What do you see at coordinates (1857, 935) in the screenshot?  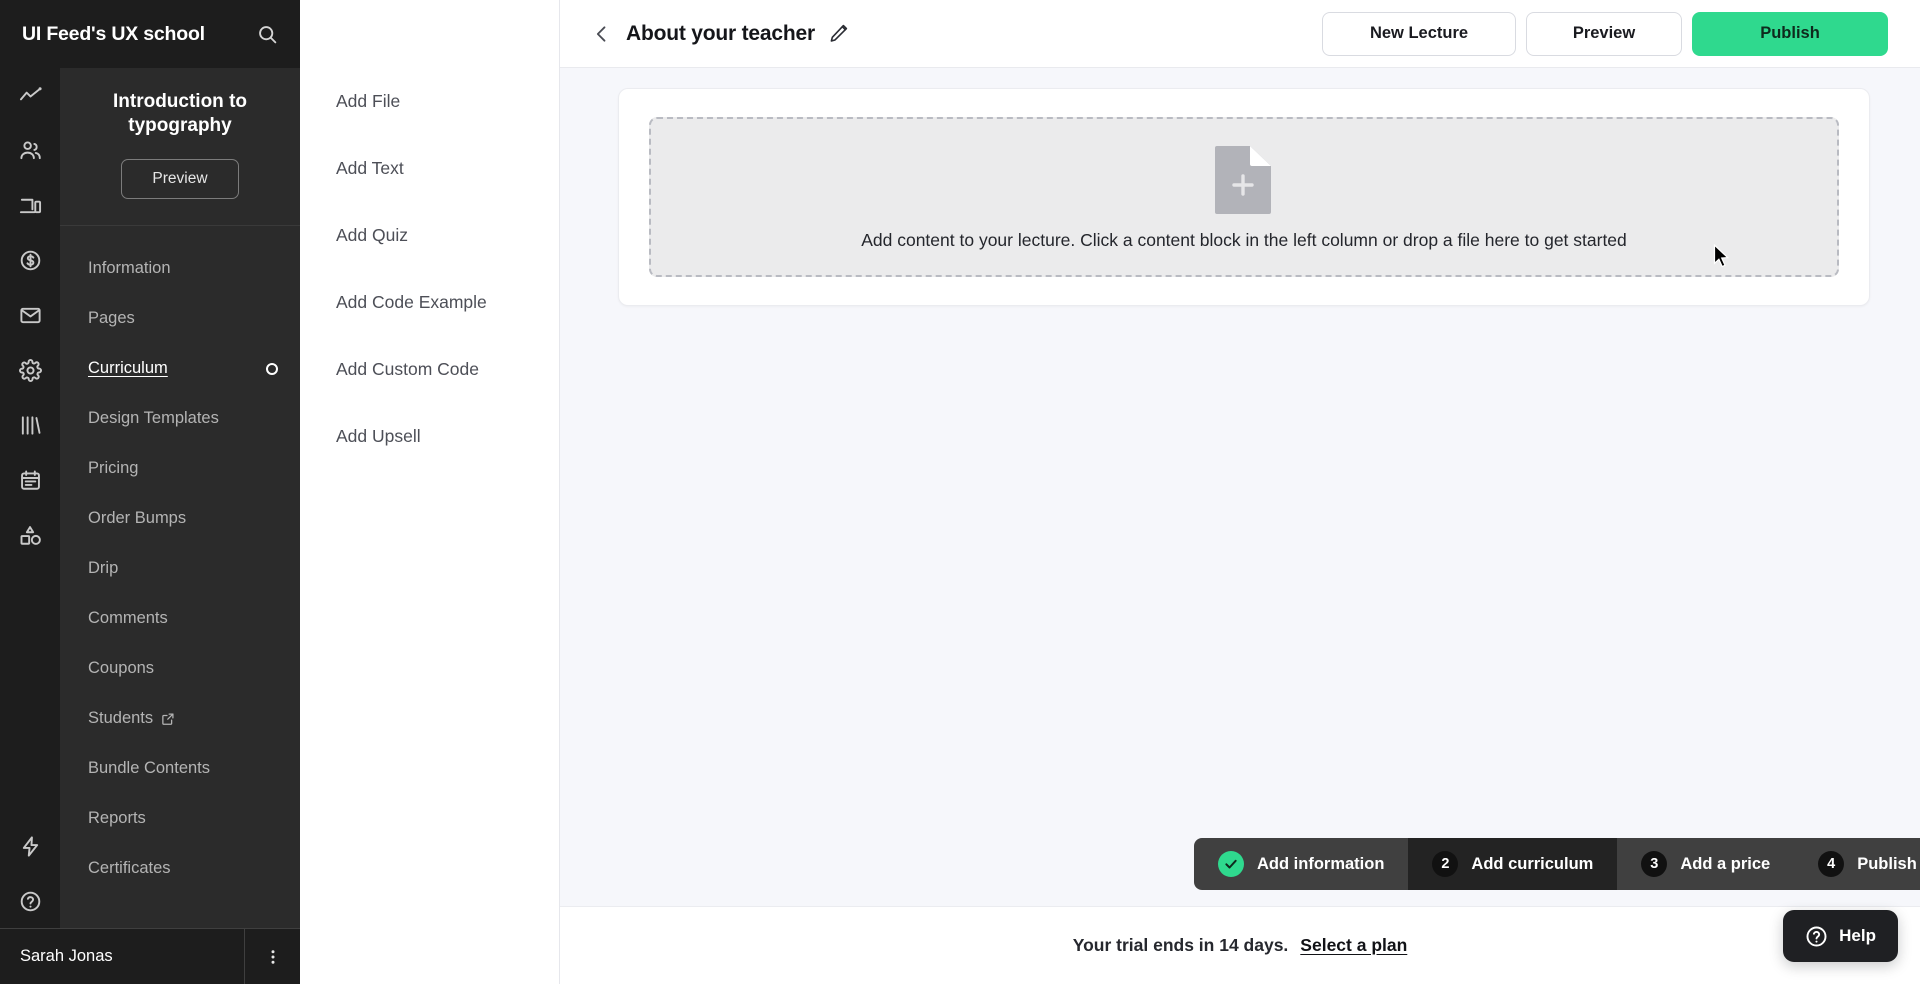 I see `help-label: Help` at bounding box center [1857, 935].